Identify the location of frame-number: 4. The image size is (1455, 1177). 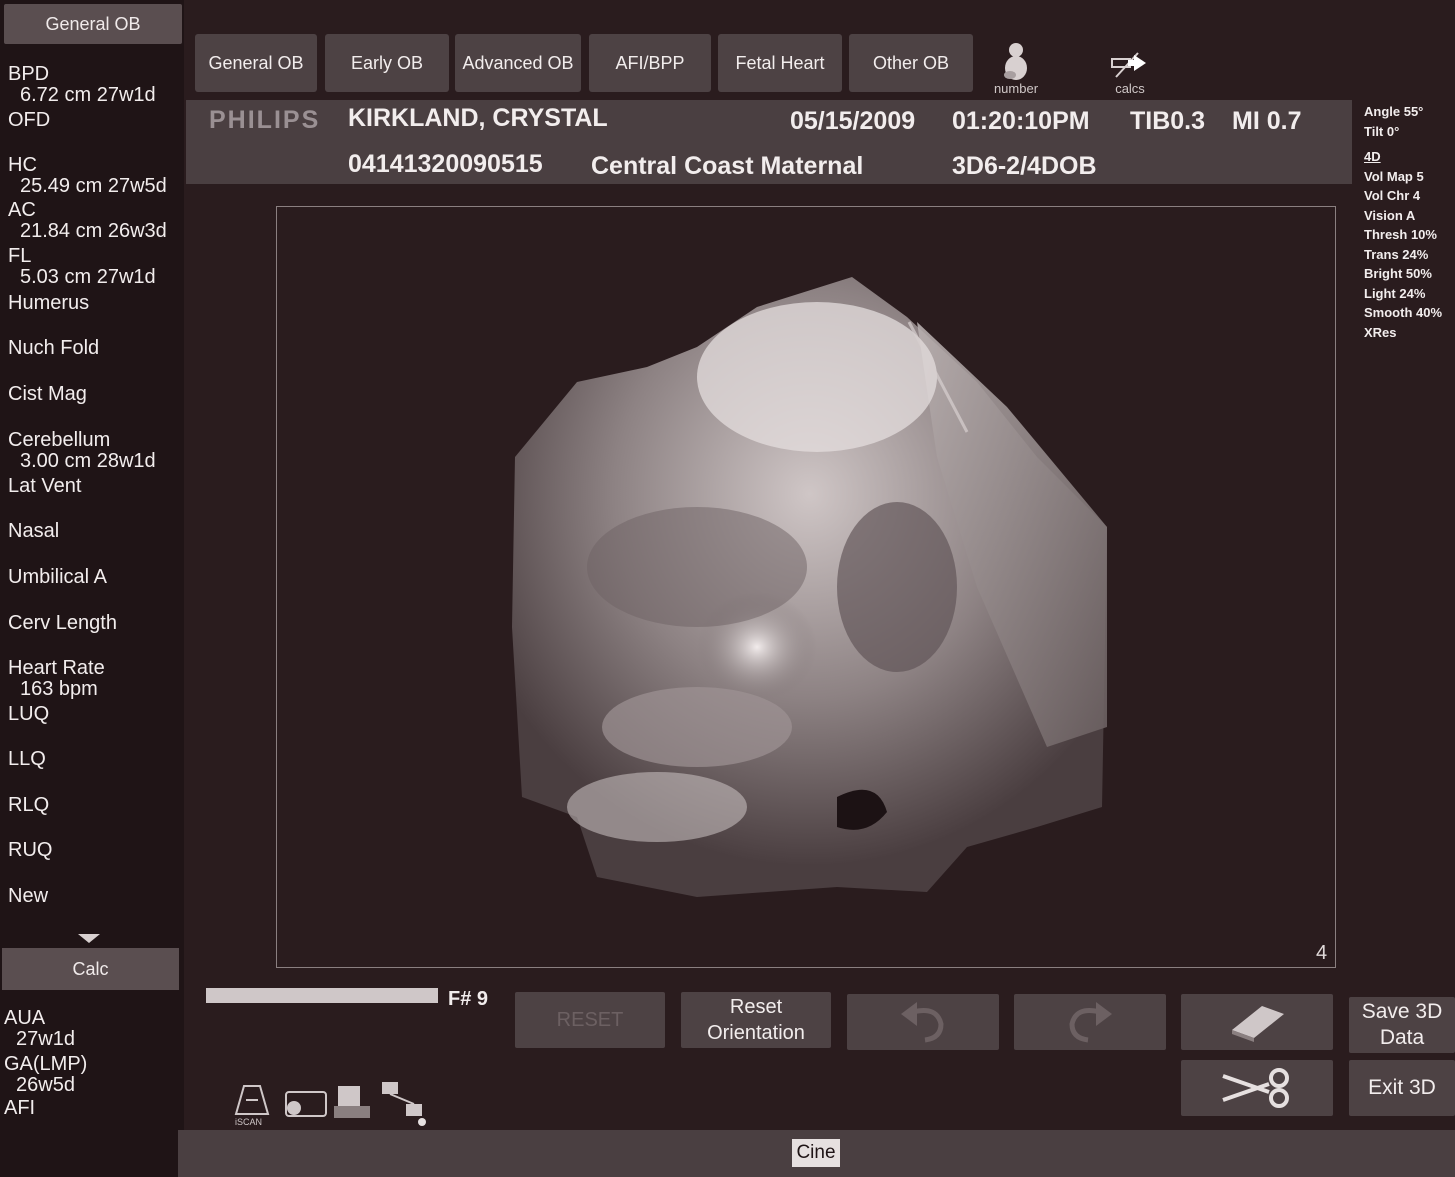
(1322, 953).